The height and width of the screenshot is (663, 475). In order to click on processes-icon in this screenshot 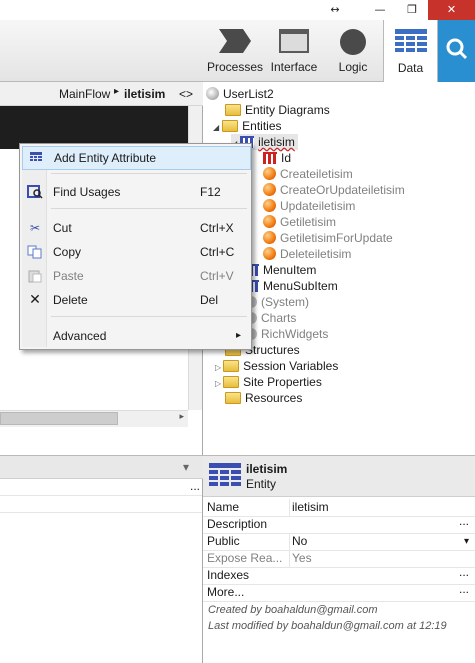, I will do `click(235, 41)`.